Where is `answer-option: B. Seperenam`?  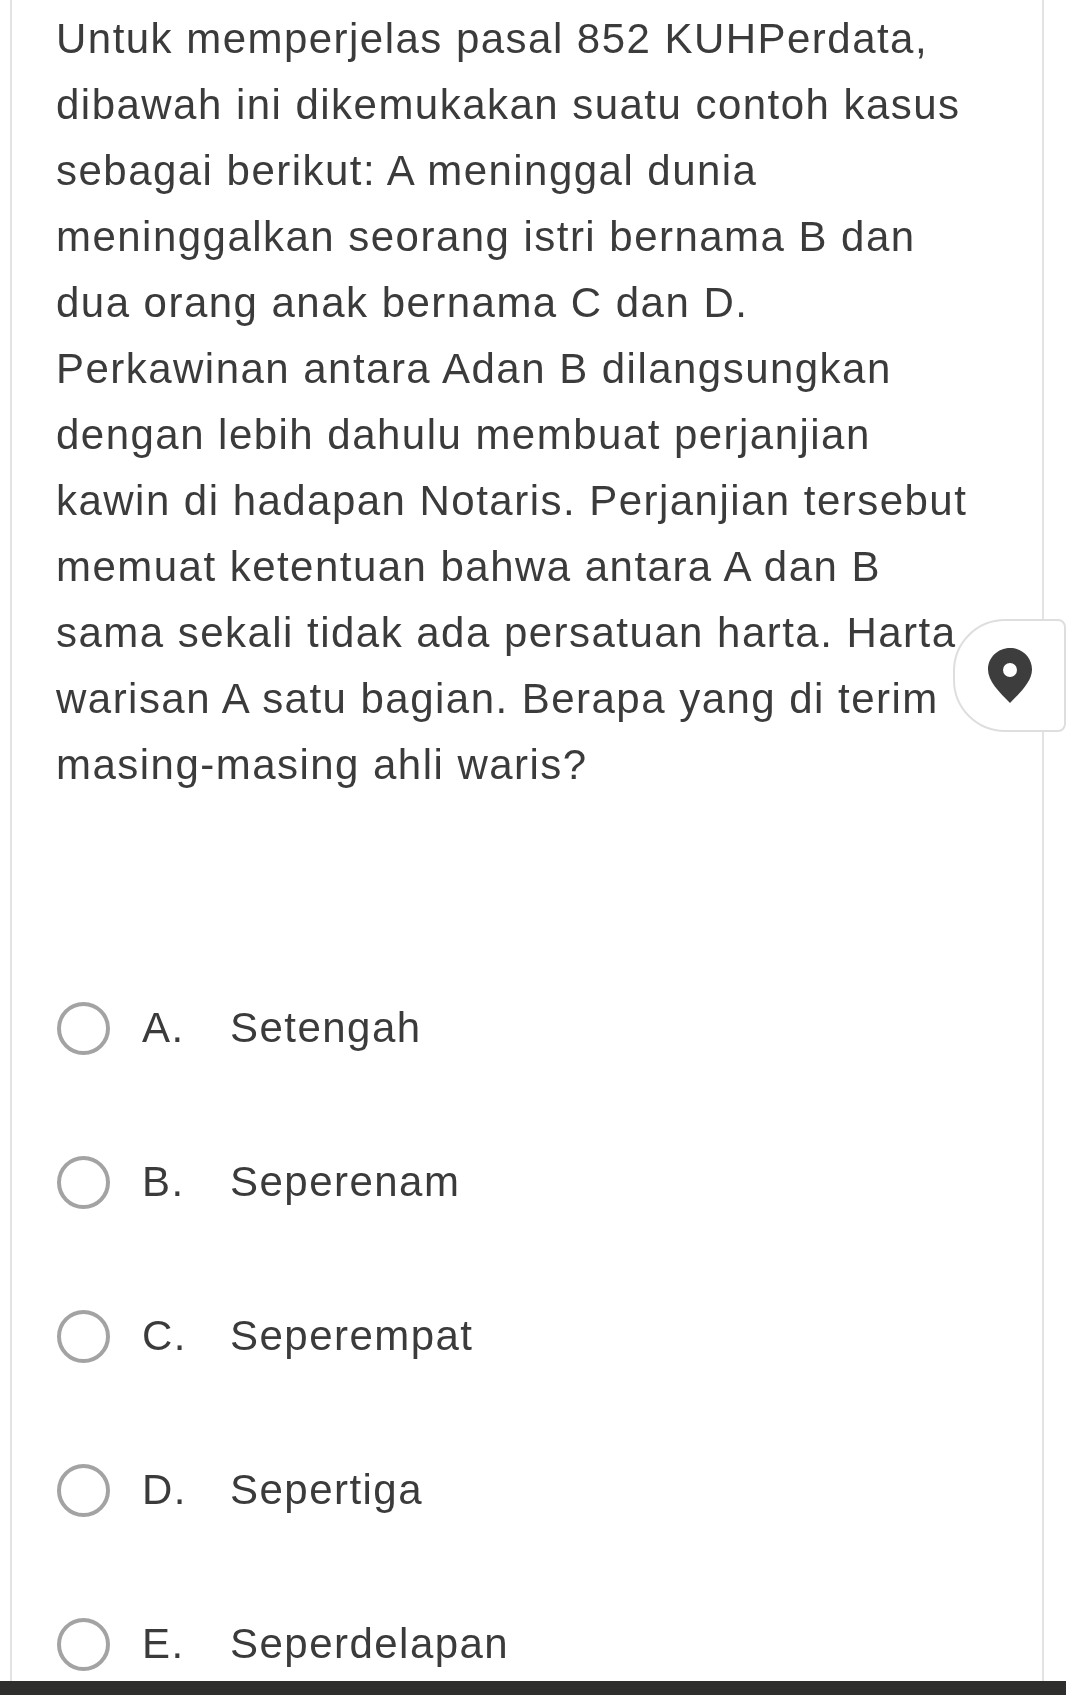
answer-option: B. Seperenam is located at coordinates (263, 1182).